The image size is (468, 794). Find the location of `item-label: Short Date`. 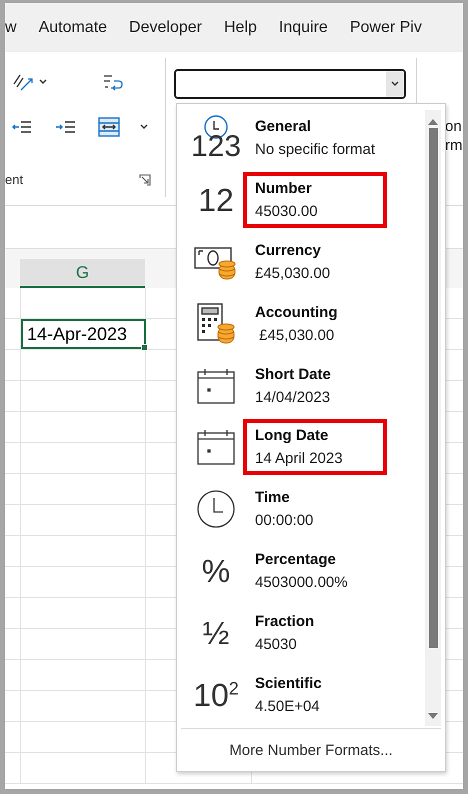

item-label: Short Date is located at coordinates (293, 374).